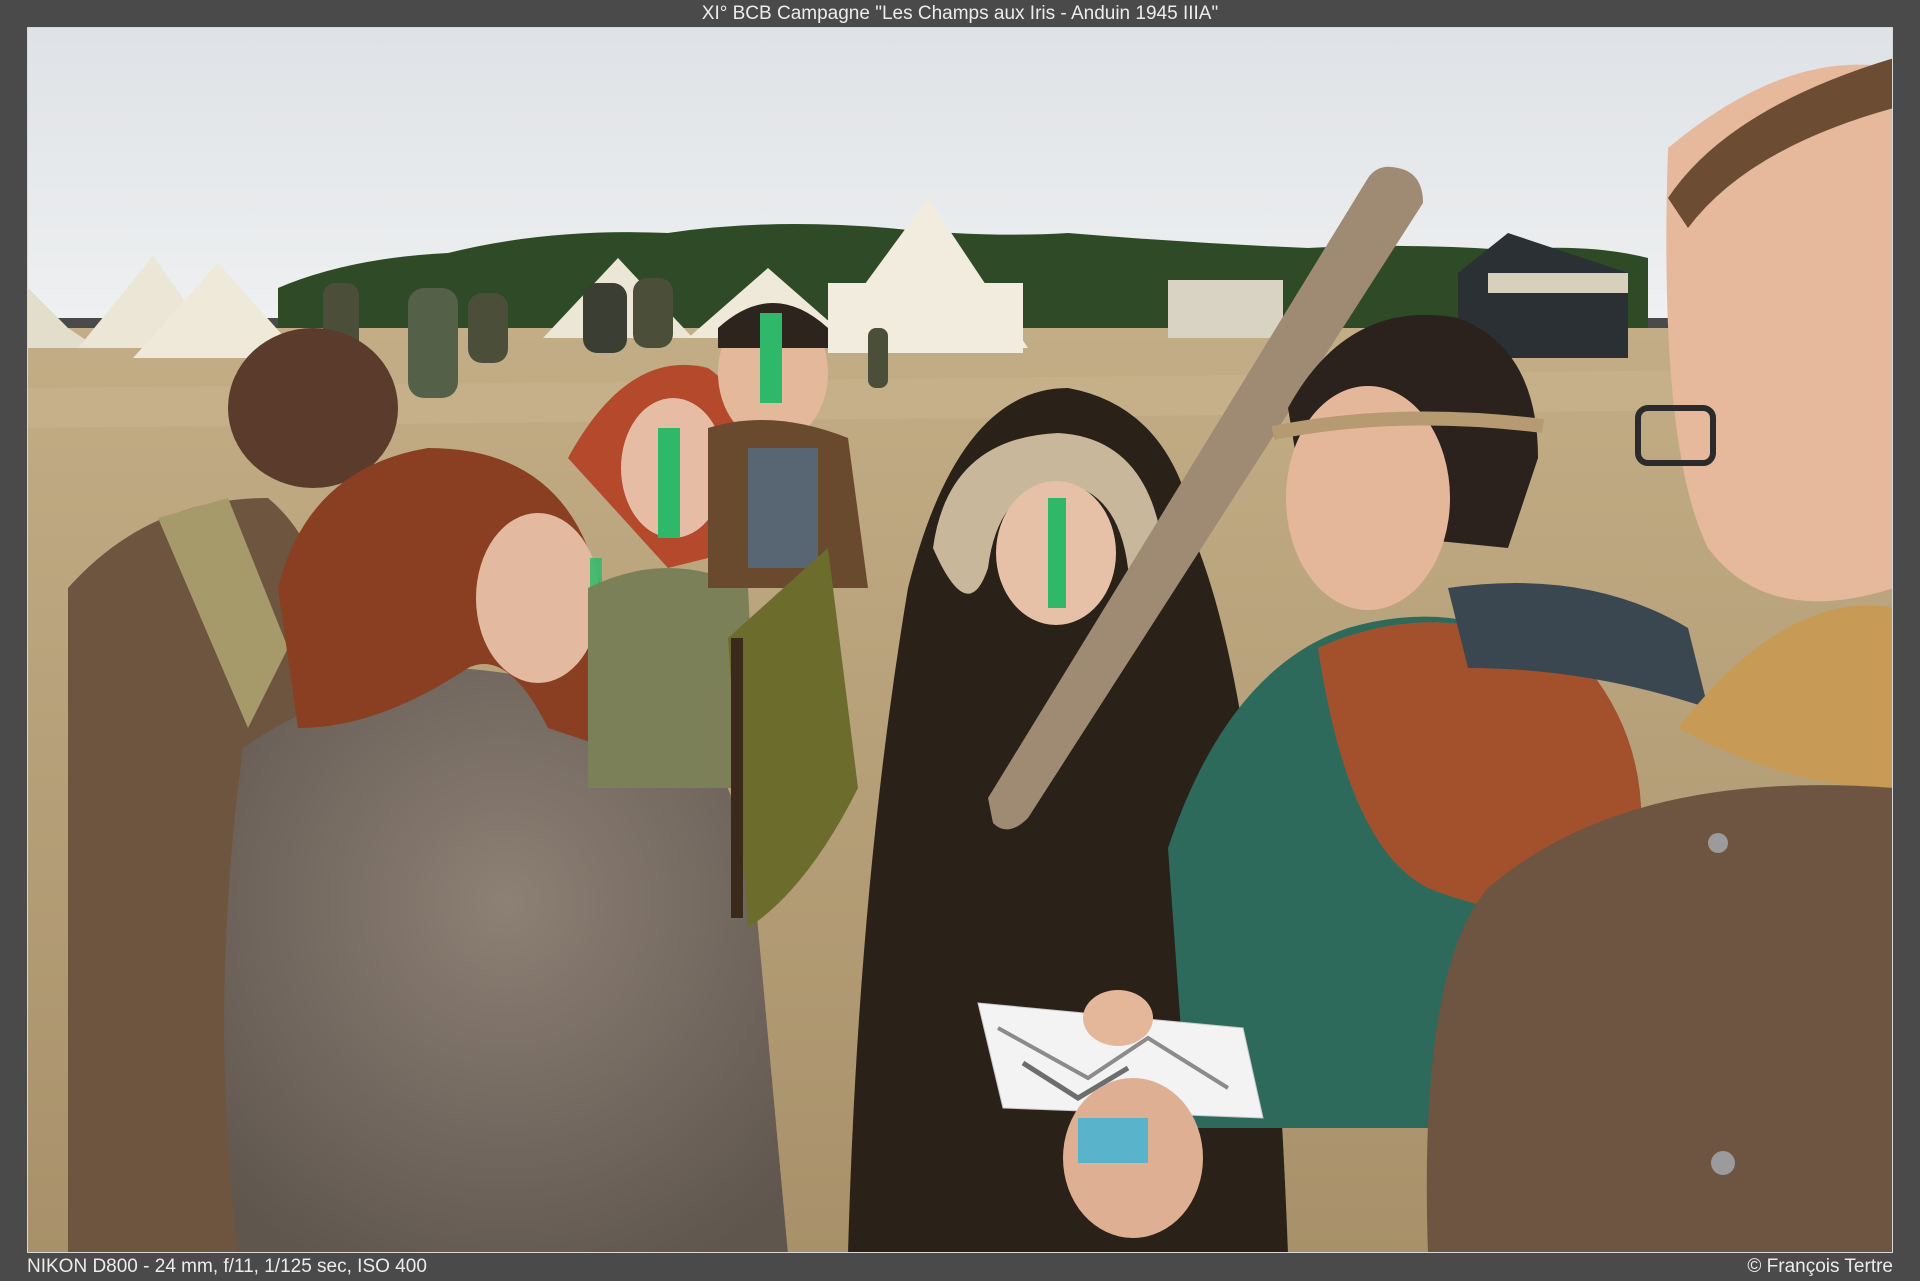  Describe the element at coordinates (538, 598) in the screenshot. I see `redhead-face` at that location.